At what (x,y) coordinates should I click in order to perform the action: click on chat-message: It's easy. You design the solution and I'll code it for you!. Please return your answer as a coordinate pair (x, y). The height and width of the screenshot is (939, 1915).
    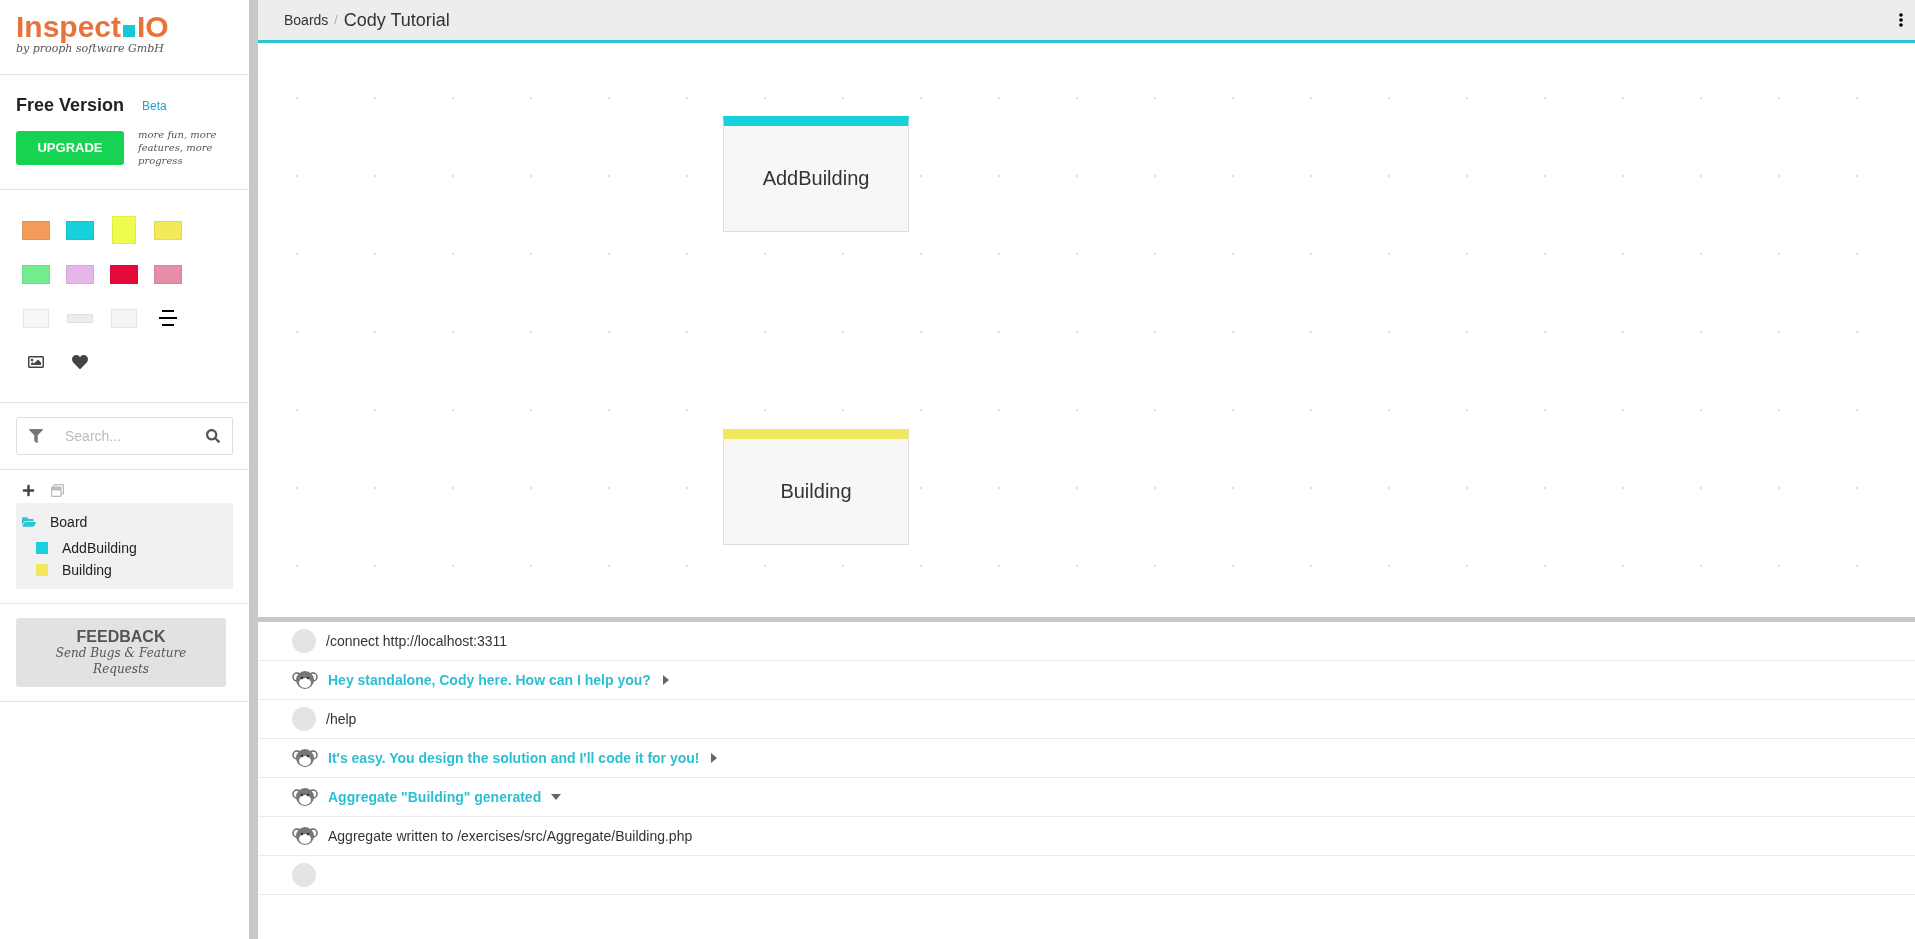
    Looking at the image, I should click on (514, 758).